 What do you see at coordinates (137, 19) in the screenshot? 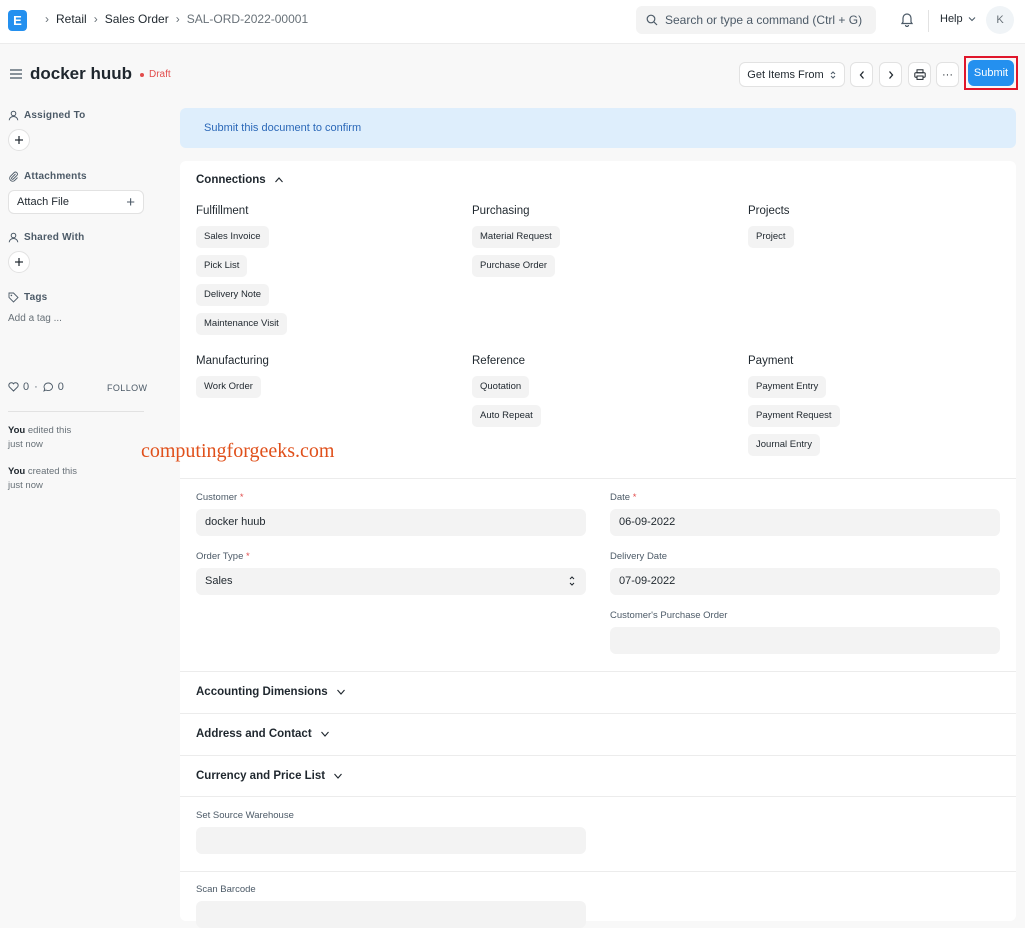
I see `breadcrumb-sales-order: Sales Order` at bounding box center [137, 19].